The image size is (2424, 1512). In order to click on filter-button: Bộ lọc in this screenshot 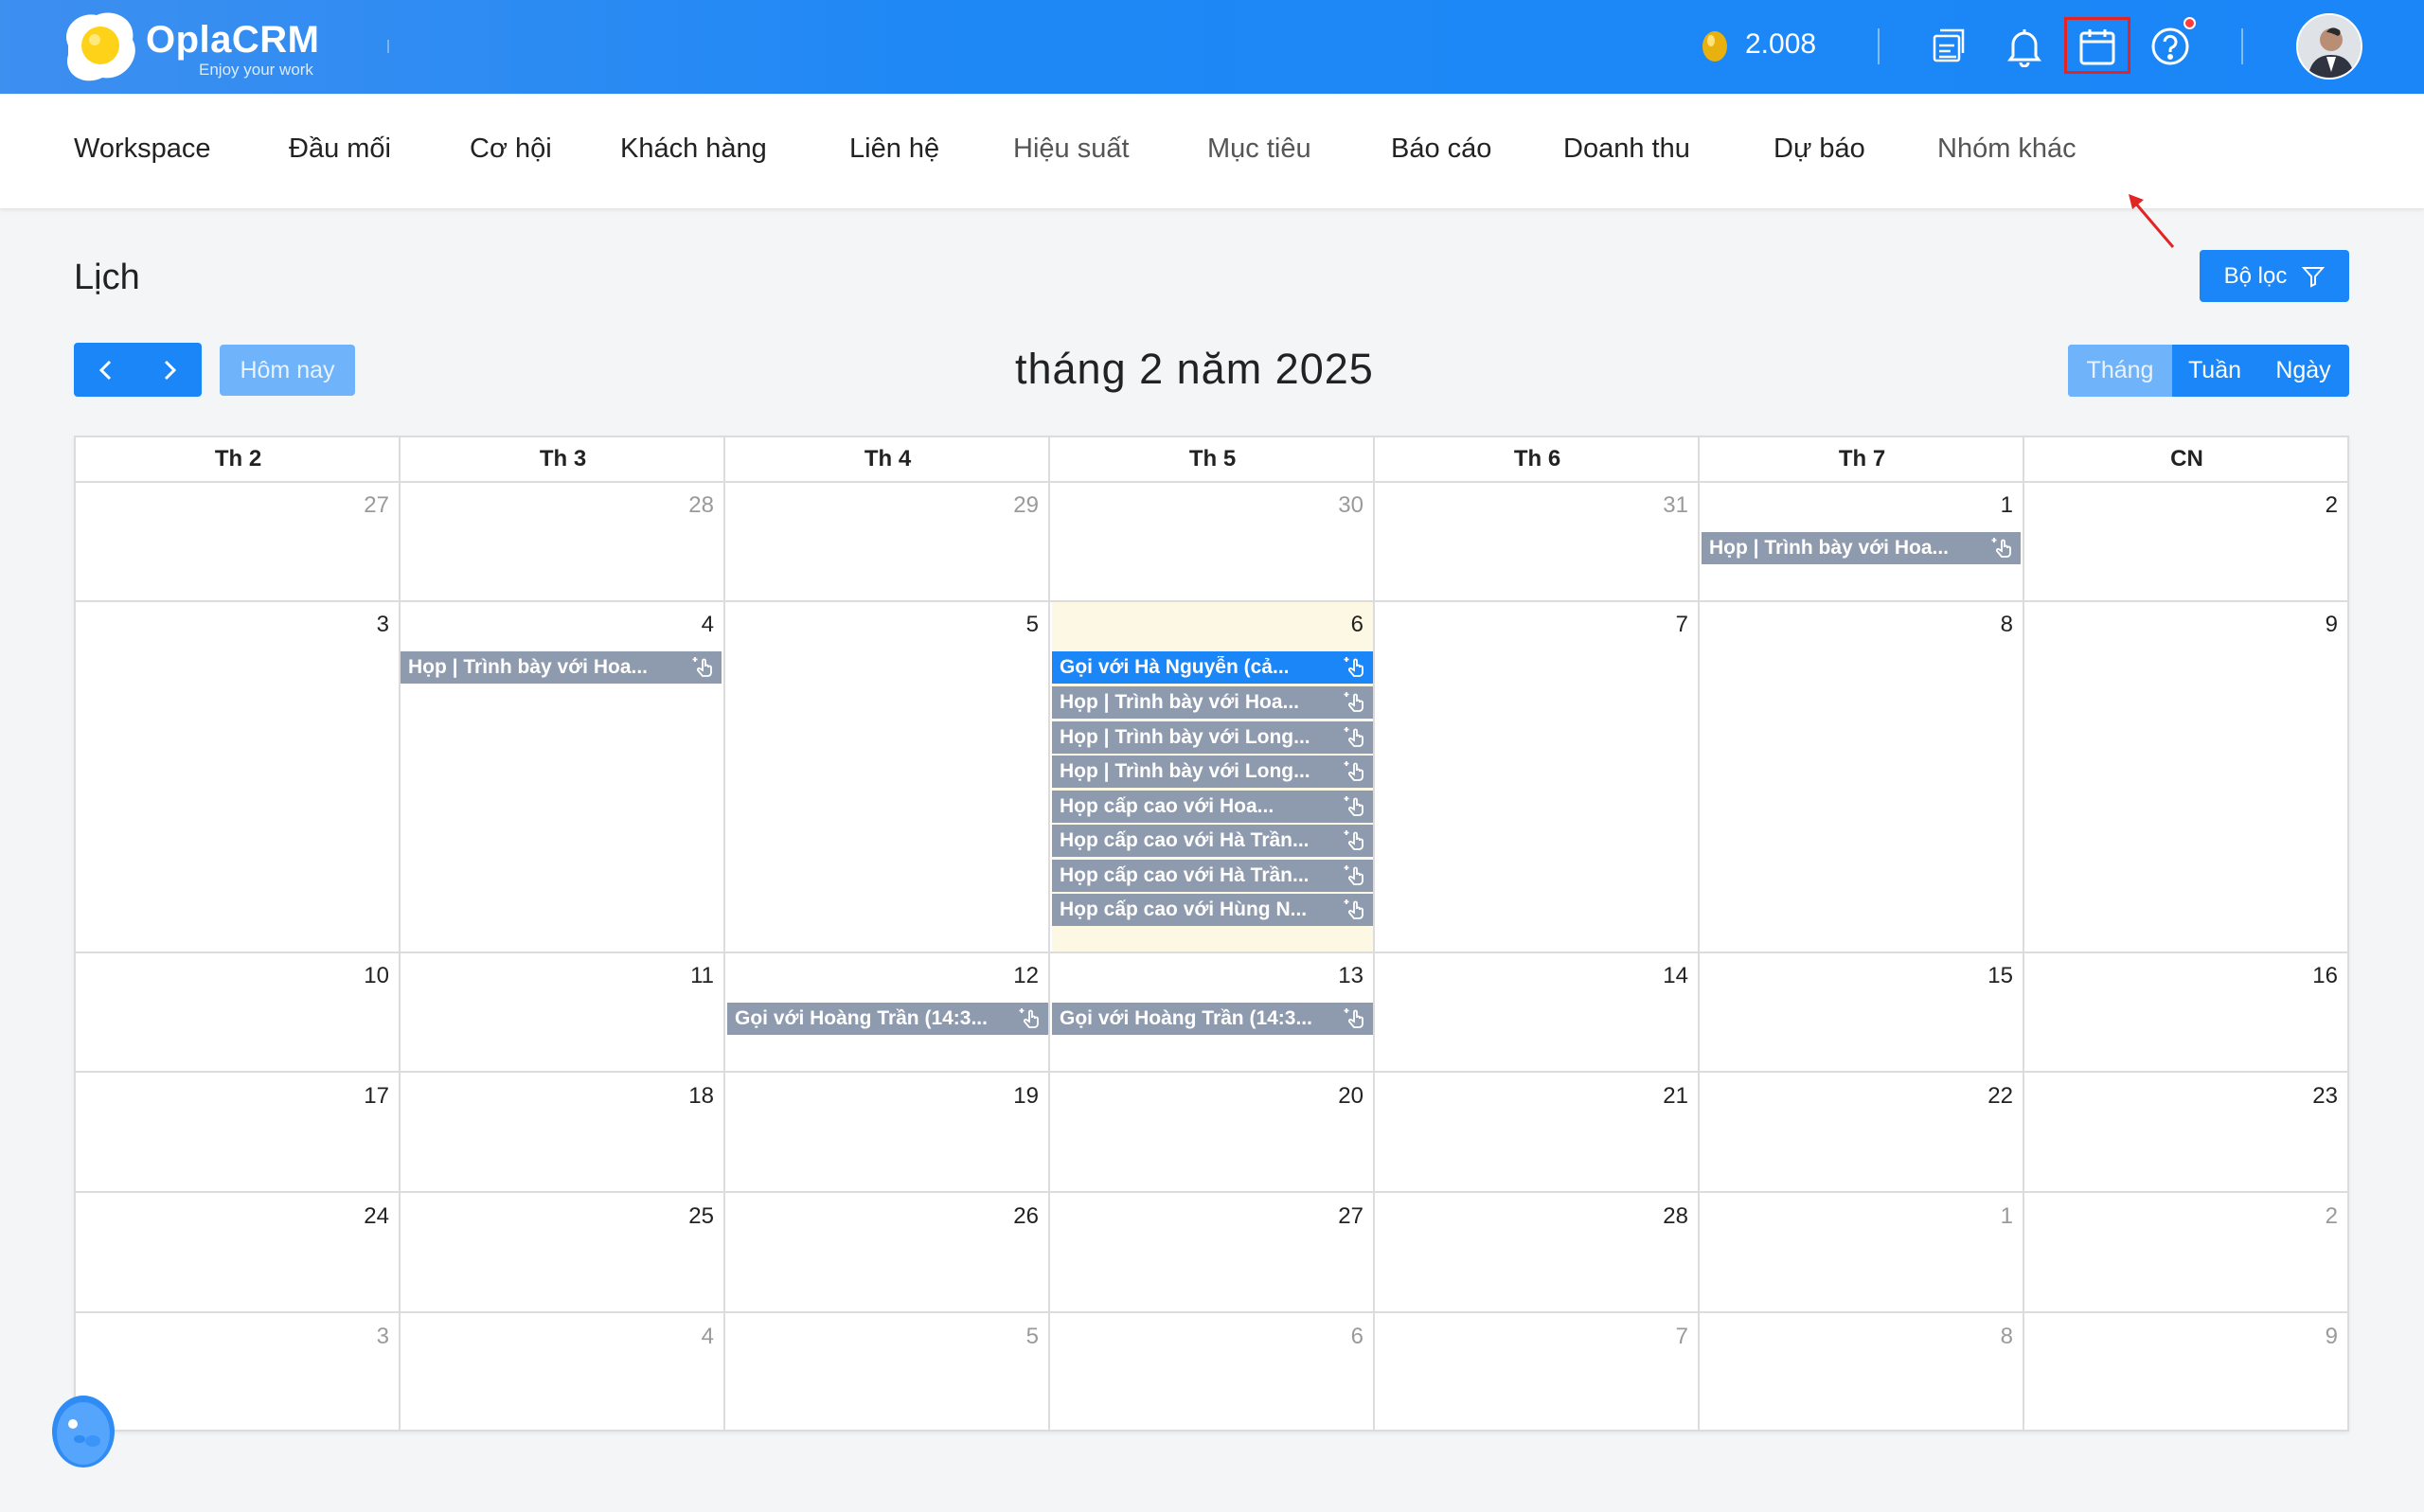, I will do `click(2274, 276)`.